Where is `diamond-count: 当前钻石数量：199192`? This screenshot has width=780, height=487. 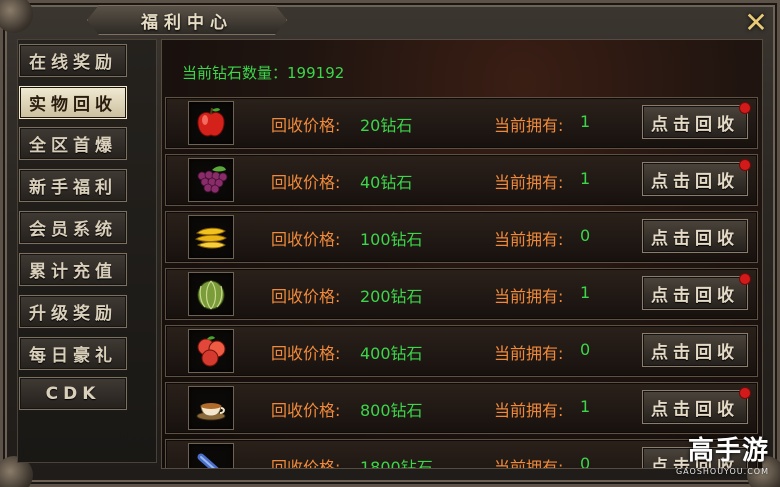
diamond-count: 当前钻石数量：199192 is located at coordinates (263, 72).